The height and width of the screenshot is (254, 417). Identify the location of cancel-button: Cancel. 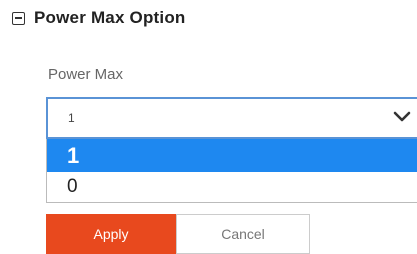
(243, 234).